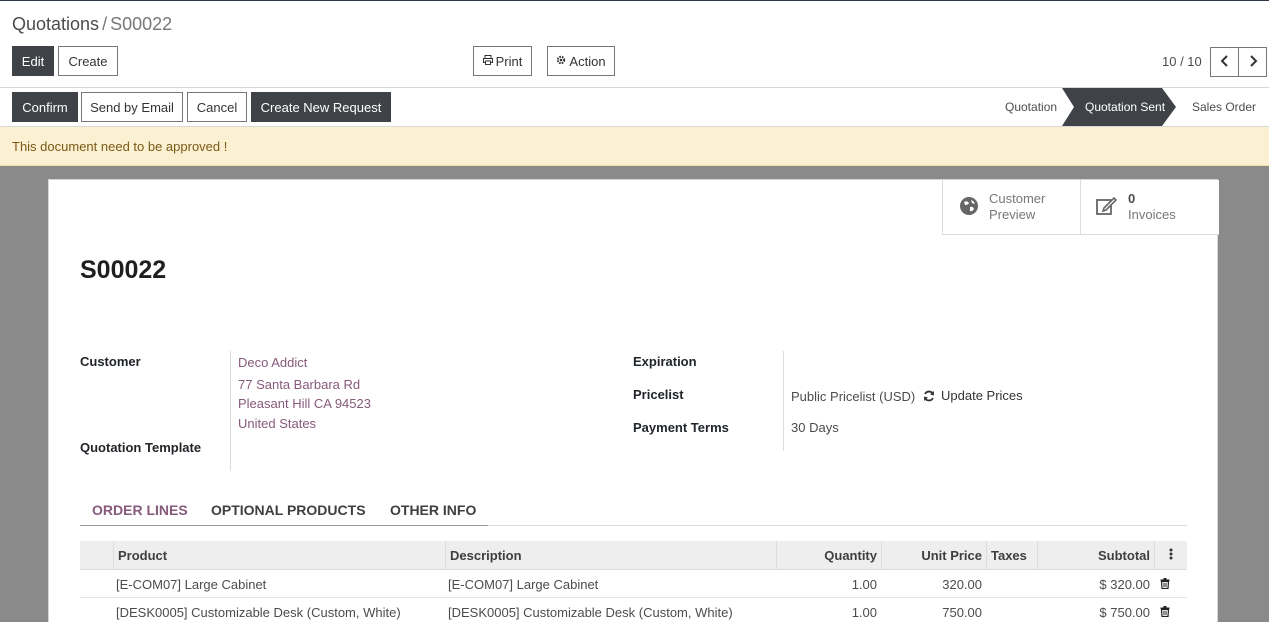 The height and width of the screenshot is (622, 1269). I want to click on invoices-count: 0, so click(1132, 198).